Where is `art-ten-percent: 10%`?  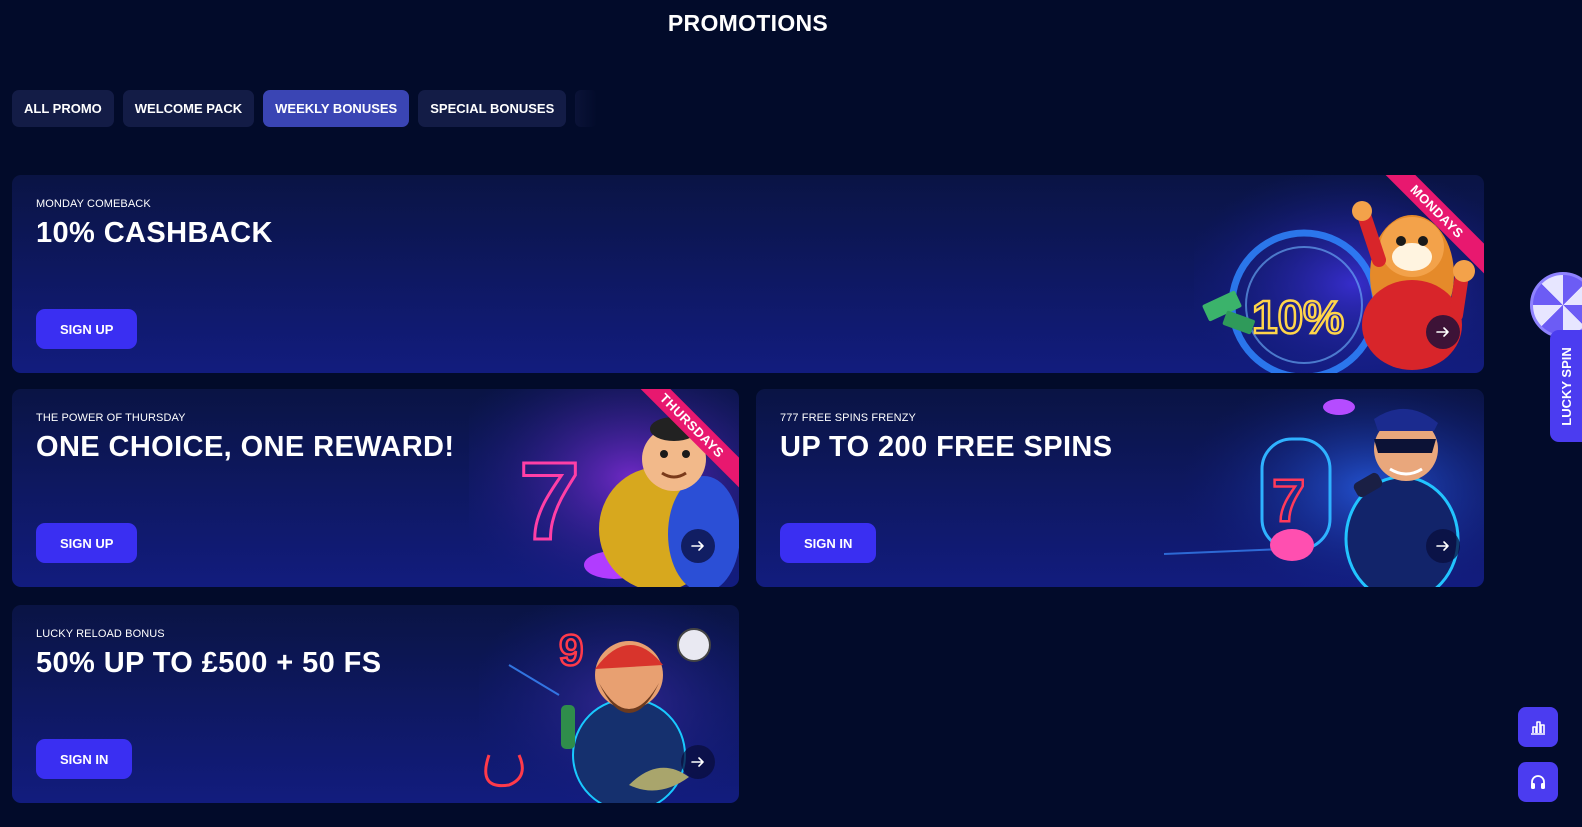 art-ten-percent: 10% is located at coordinates (1298, 317).